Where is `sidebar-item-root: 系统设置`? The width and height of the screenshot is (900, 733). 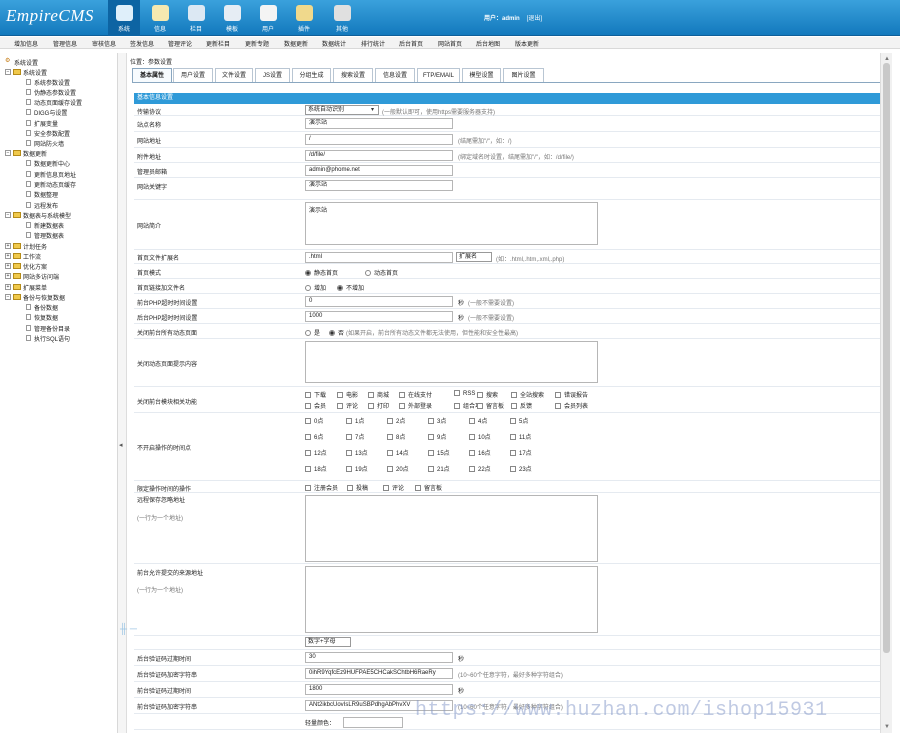 sidebar-item-root: 系统设置 is located at coordinates (26, 62).